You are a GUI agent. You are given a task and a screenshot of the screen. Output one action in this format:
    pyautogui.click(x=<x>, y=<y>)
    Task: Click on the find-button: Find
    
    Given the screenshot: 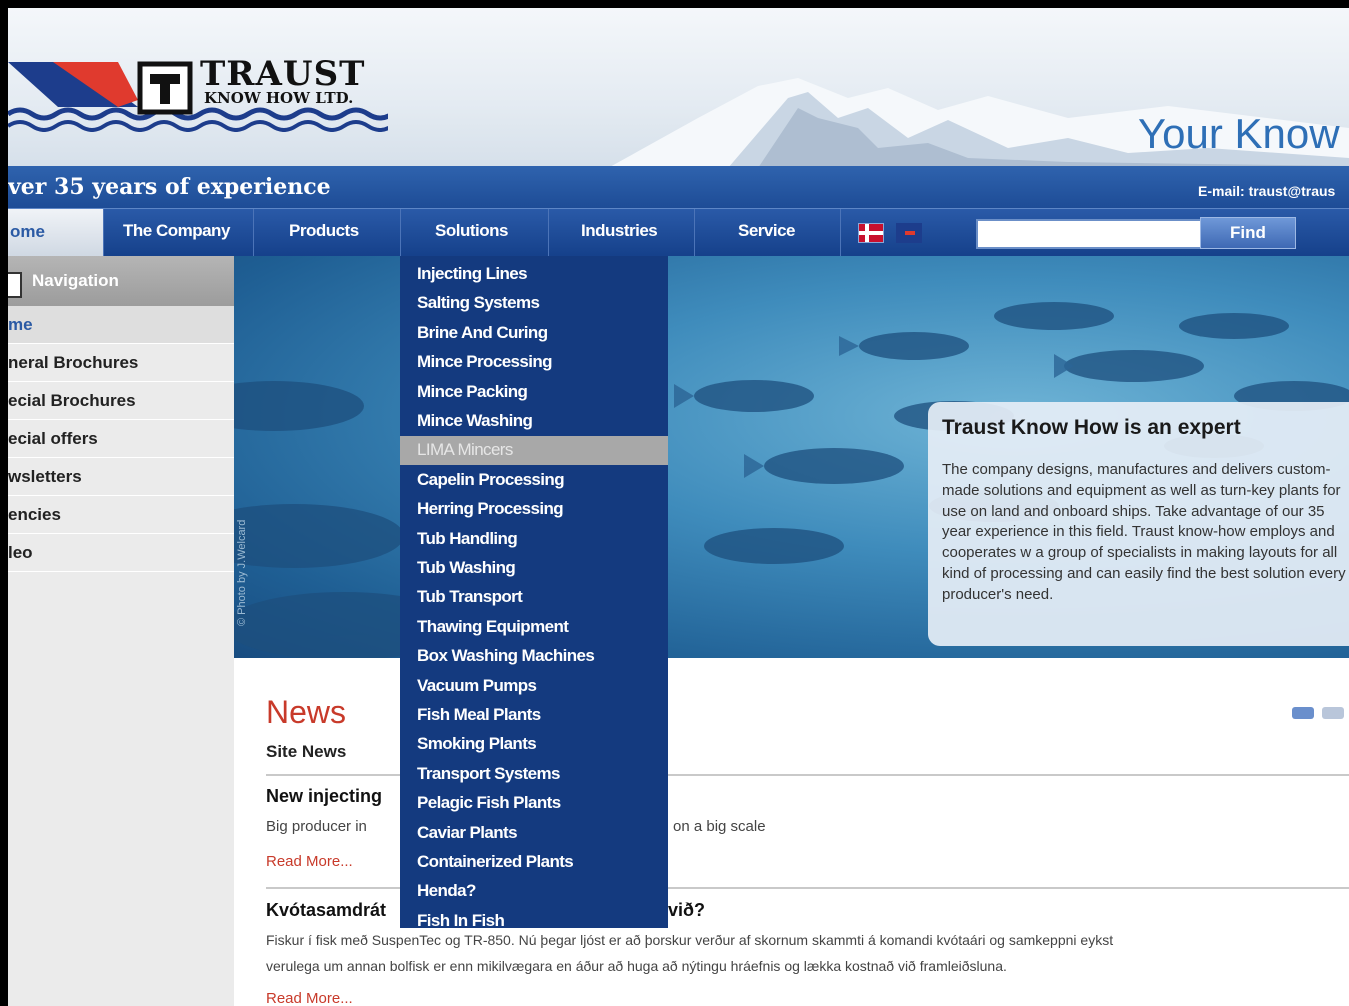 What is the action you would take?
    pyautogui.click(x=1248, y=233)
    